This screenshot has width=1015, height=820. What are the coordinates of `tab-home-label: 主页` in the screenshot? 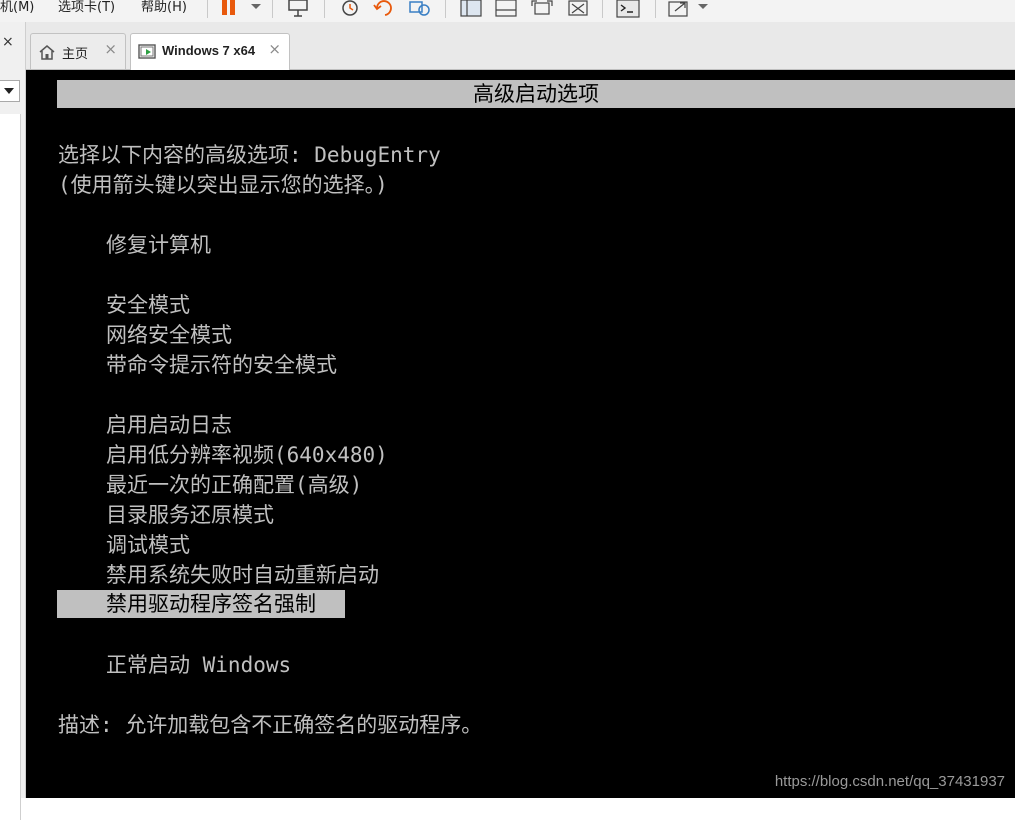 It's located at (75, 54).